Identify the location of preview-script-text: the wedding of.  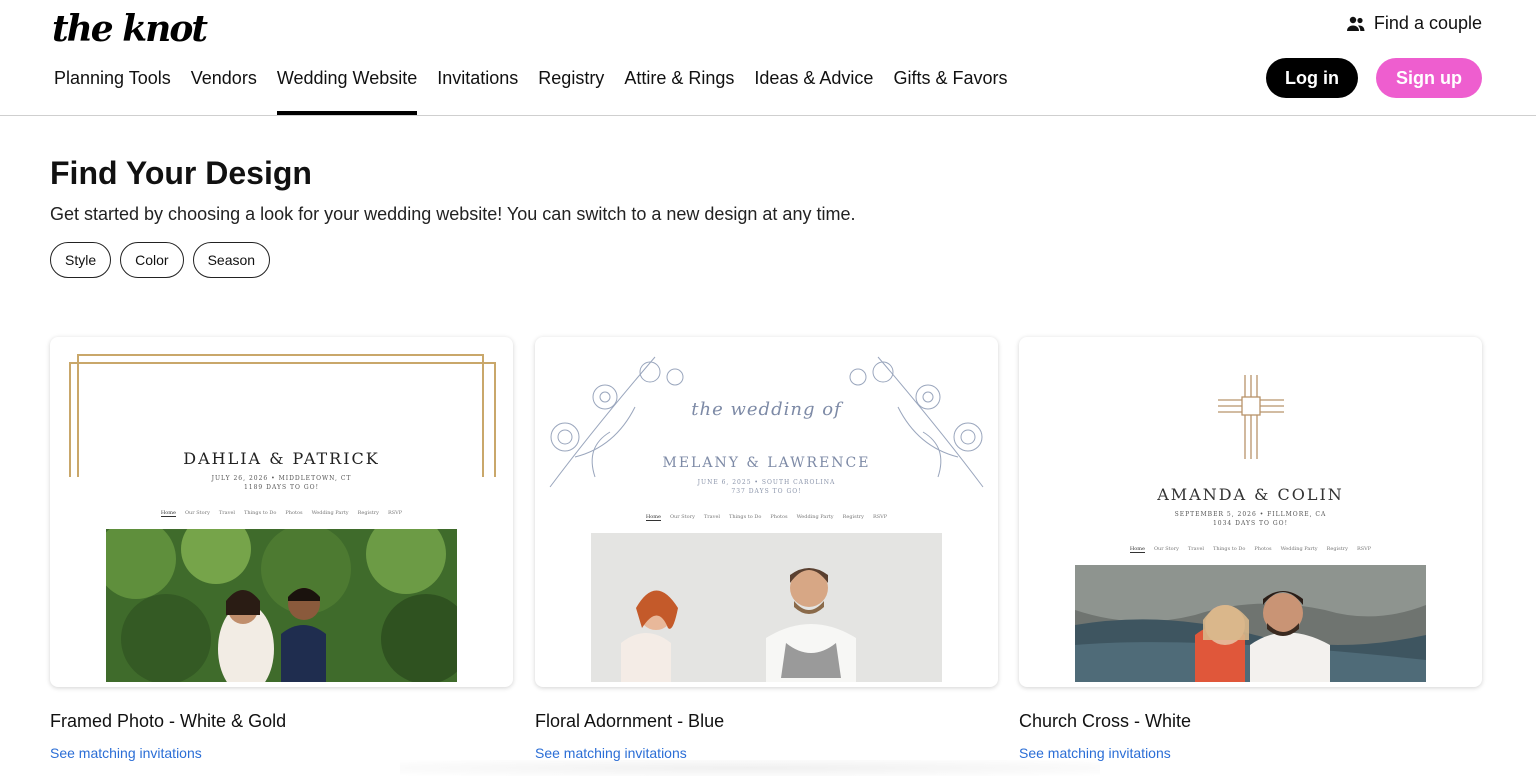
(766, 409).